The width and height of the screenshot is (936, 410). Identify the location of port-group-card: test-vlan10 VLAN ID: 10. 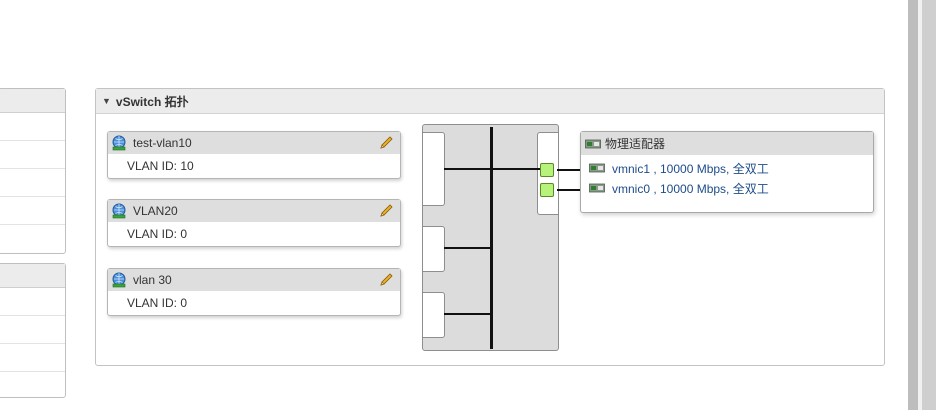
(254, 155).